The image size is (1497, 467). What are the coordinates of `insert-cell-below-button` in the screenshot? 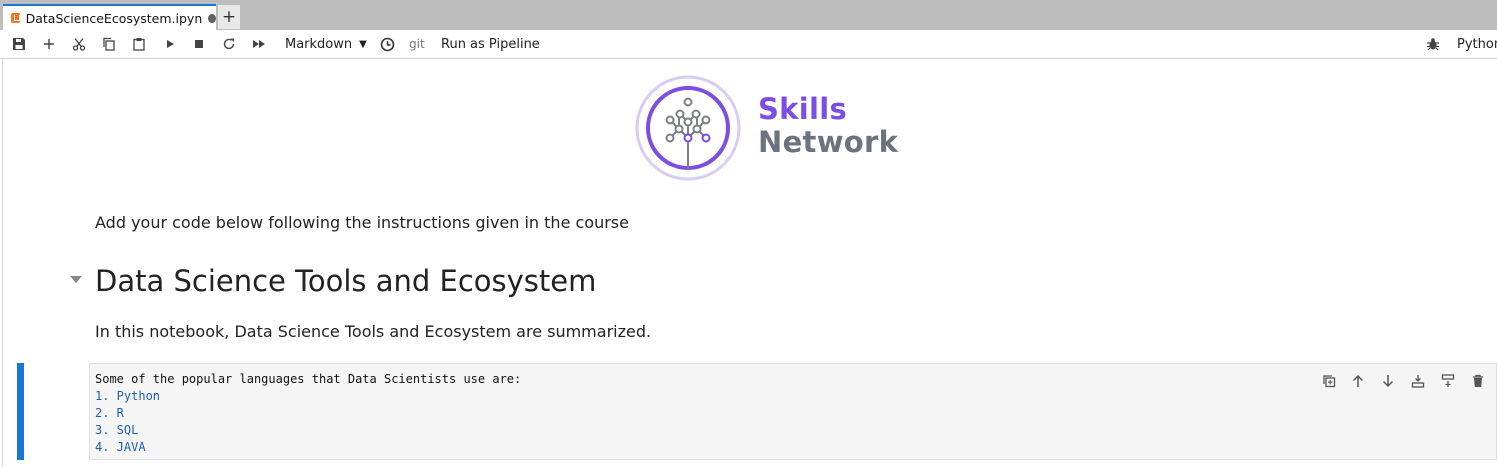 It's located at (1448, 381).